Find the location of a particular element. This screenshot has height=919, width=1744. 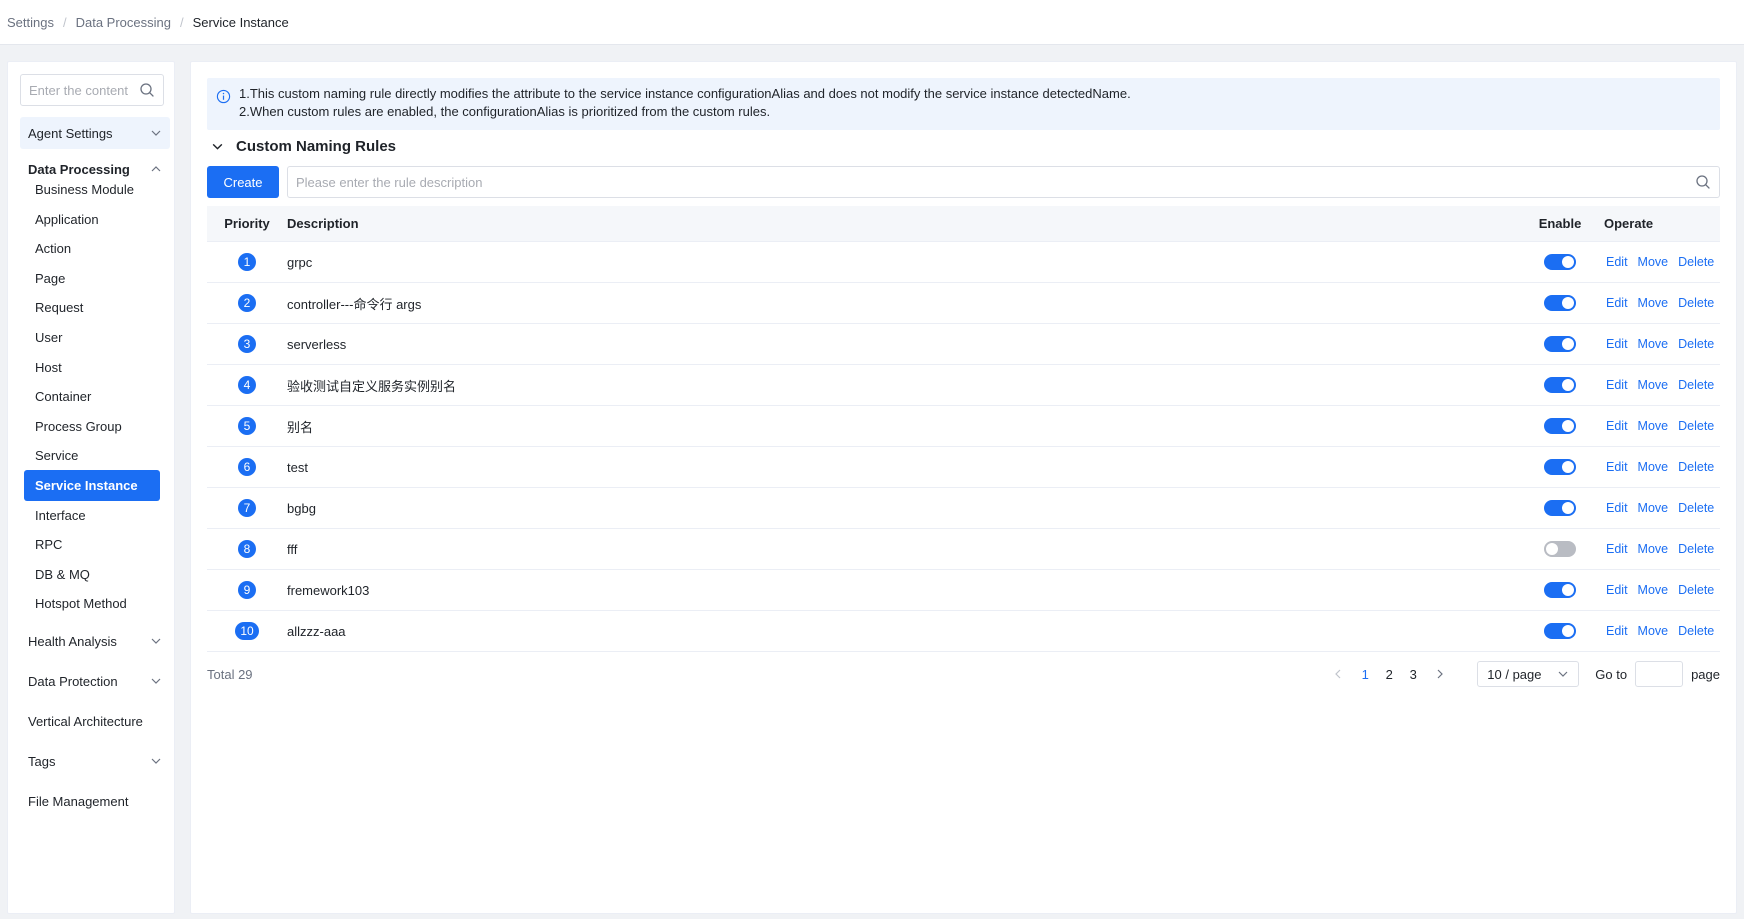

sidebar-item-service: Service is located at coordinates (92, 455).